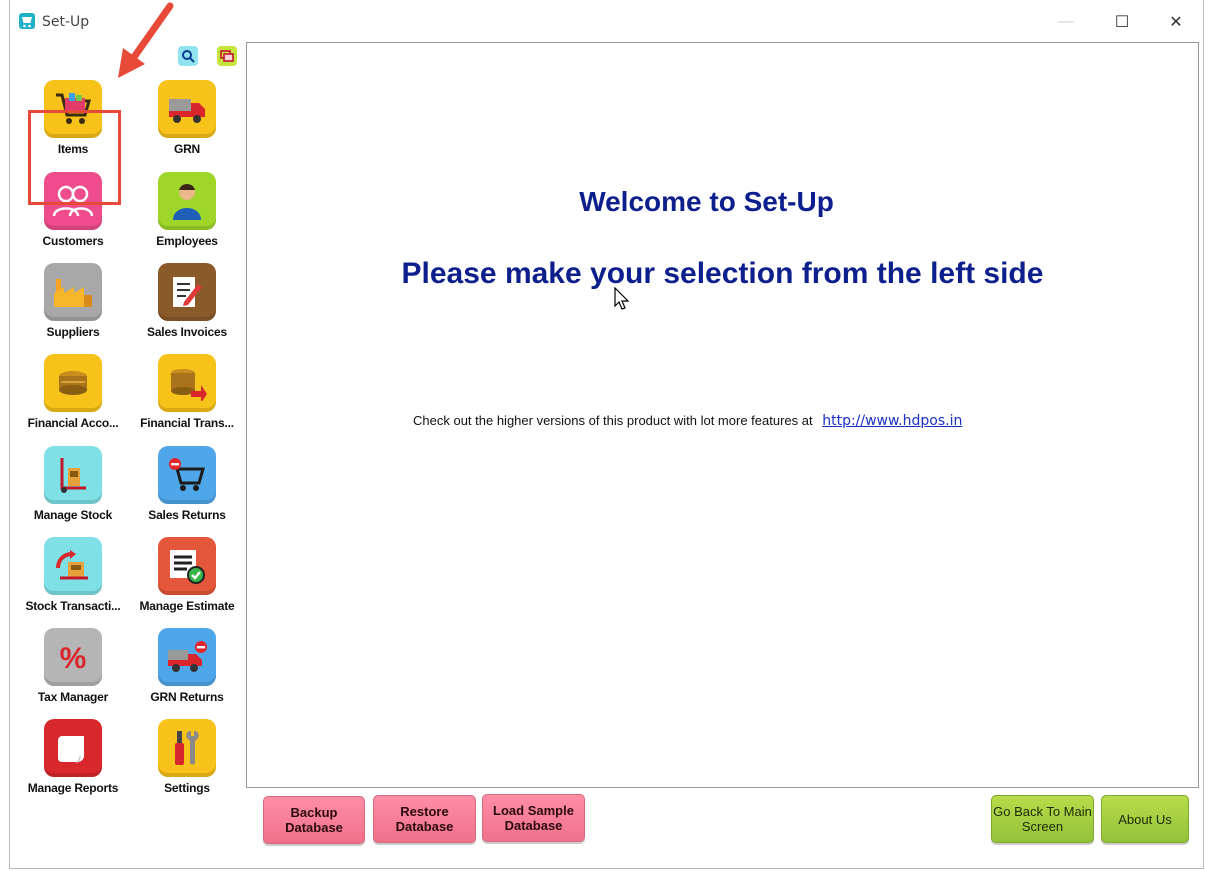 The height and width of the screenshot is (871, 1205). I want to click on tile-suppliers: Suppliers, so click(73, 306).